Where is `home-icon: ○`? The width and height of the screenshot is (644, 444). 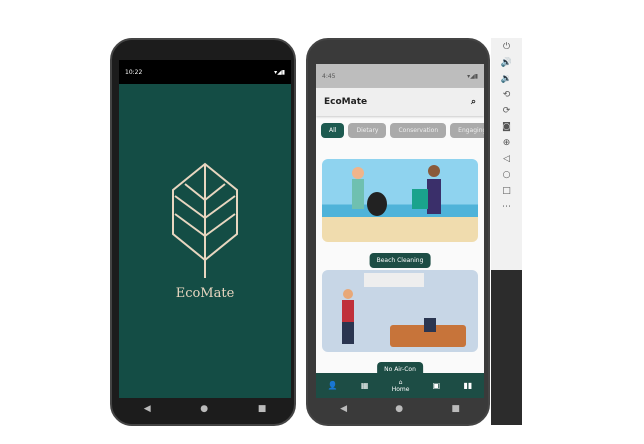
home-icon: ○ is located at coordinates (507, 175).